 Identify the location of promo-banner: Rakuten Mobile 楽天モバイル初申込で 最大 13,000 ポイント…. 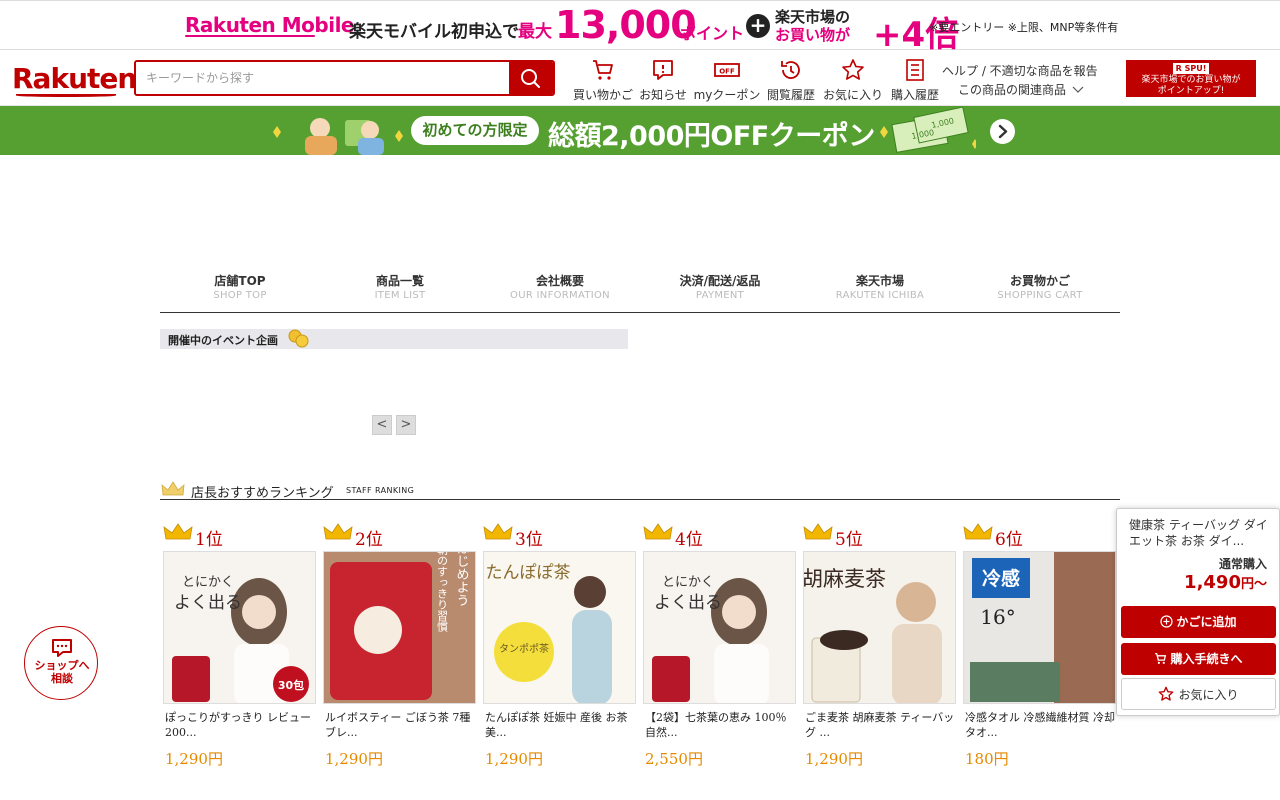
(640, 27).